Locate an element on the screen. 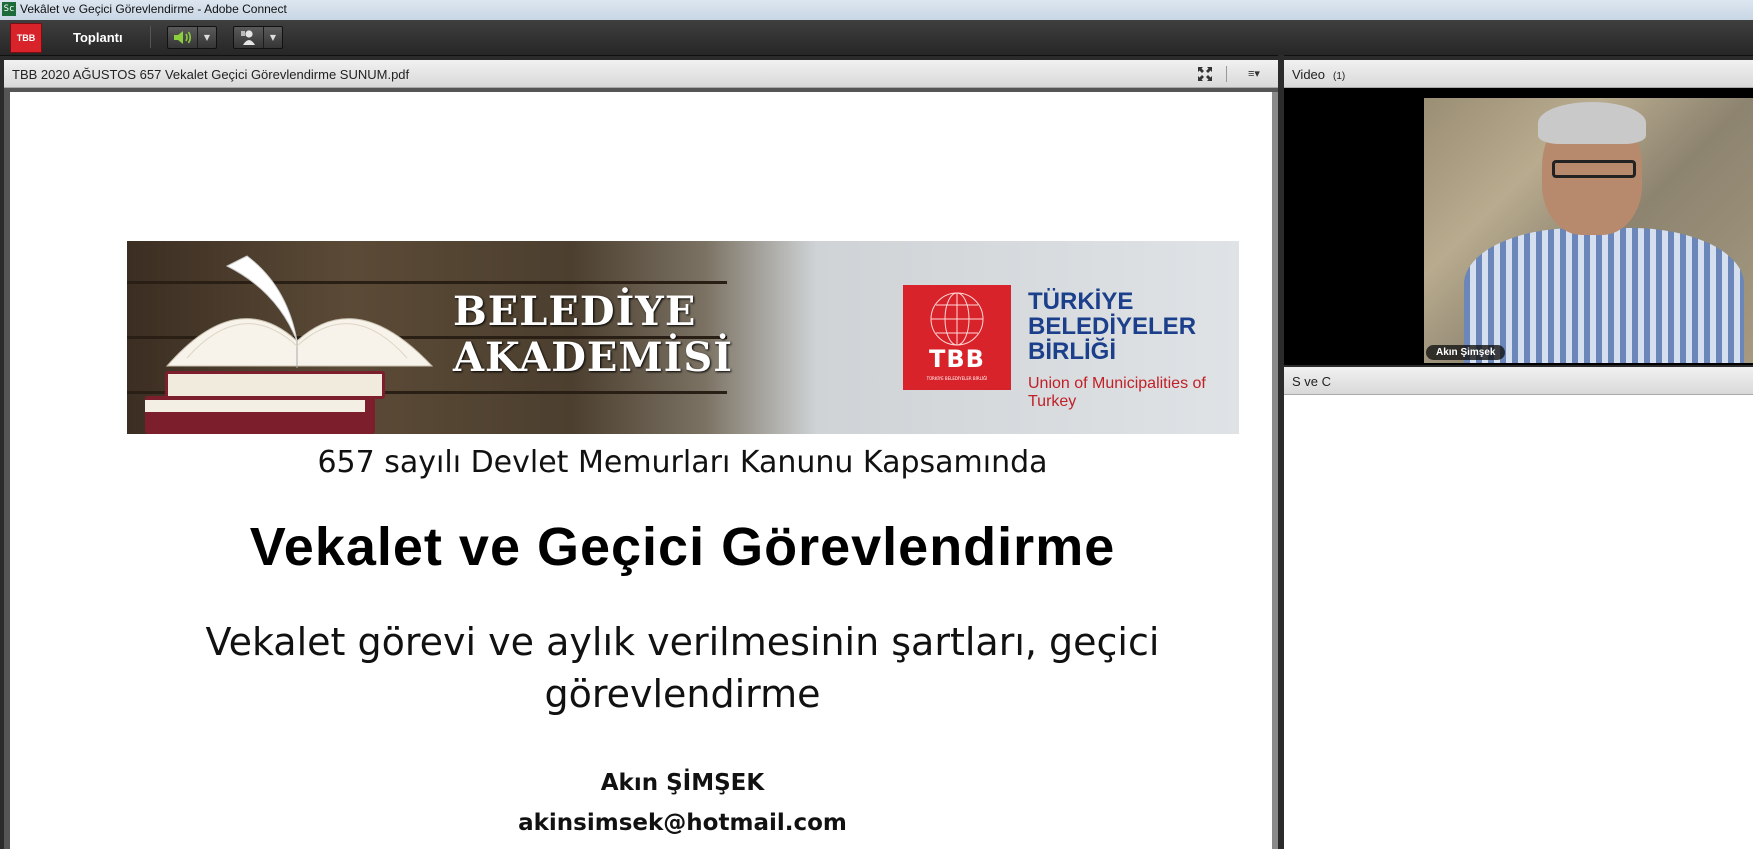 The image size is (1753, 849). qa-pod-title: S ve C is located at coordinates (1312, 381).